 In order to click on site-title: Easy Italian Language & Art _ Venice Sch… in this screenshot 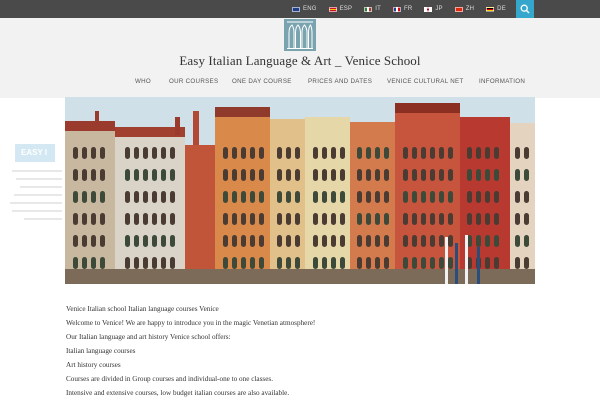, I will do `click(300, 61)`.